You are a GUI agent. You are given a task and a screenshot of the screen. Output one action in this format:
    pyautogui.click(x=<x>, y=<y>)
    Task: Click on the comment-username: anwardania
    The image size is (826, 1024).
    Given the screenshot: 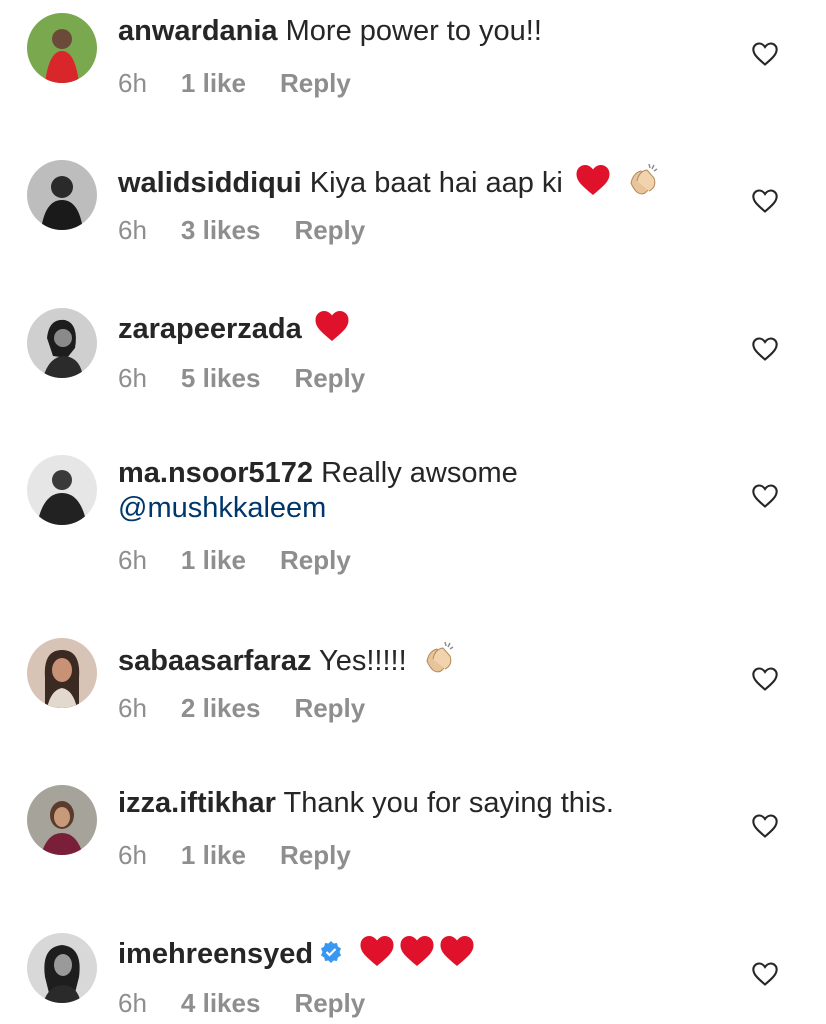 What is the action you would take?
    pyautogui.click(x=198, y=31)
    